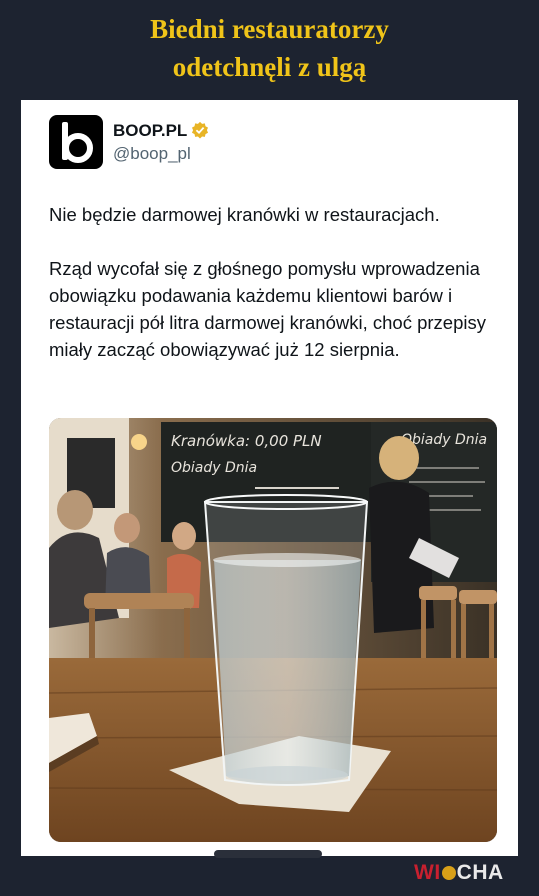 The width and height of the screenshot is (539, 896). I want to click on verified-badge-icon, so click(200, 130).